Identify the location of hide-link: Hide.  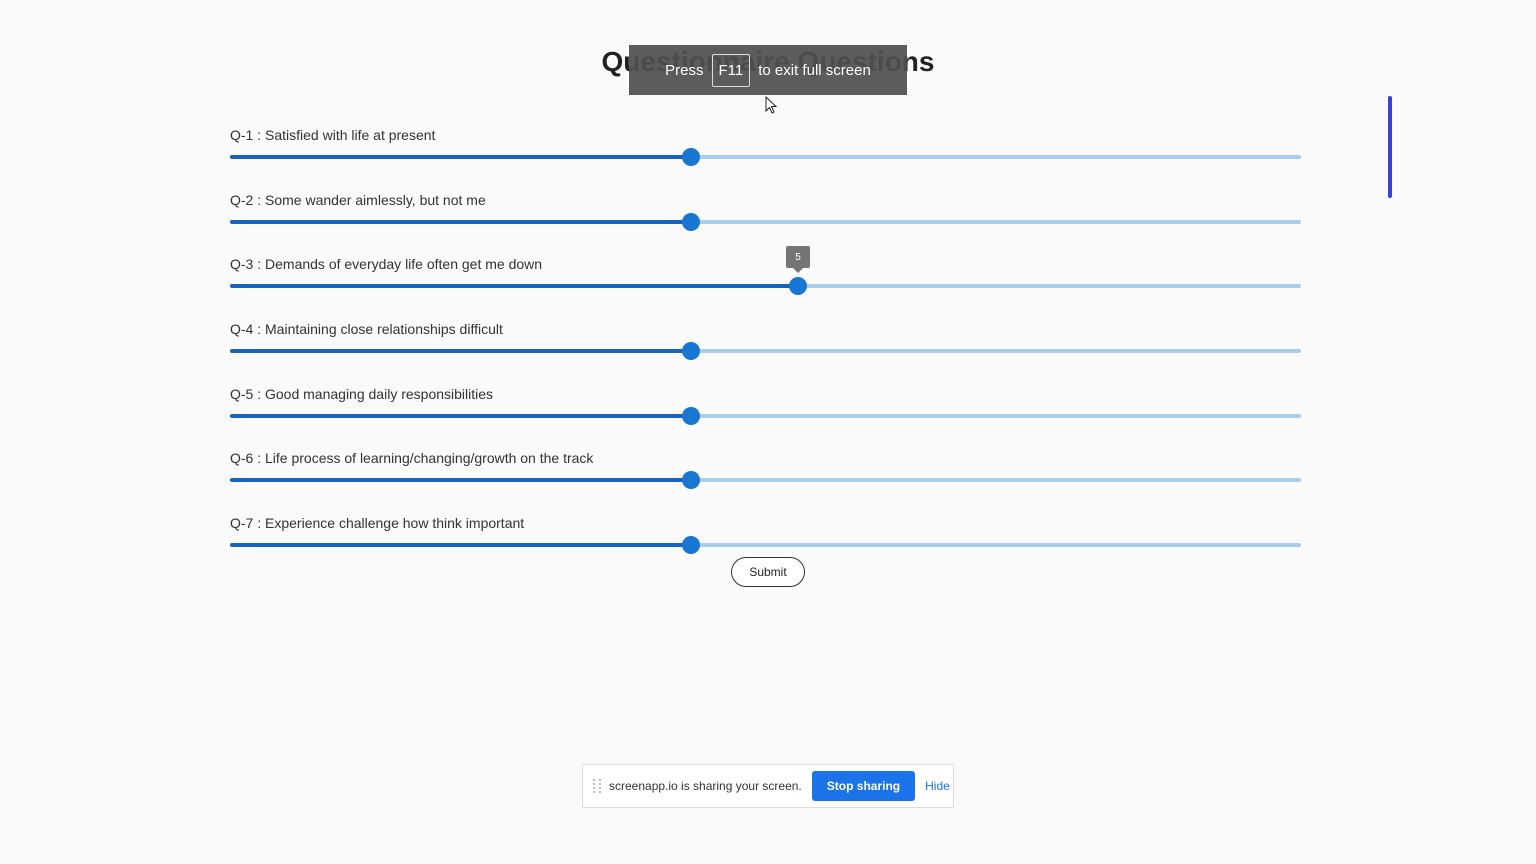
(937, 786).